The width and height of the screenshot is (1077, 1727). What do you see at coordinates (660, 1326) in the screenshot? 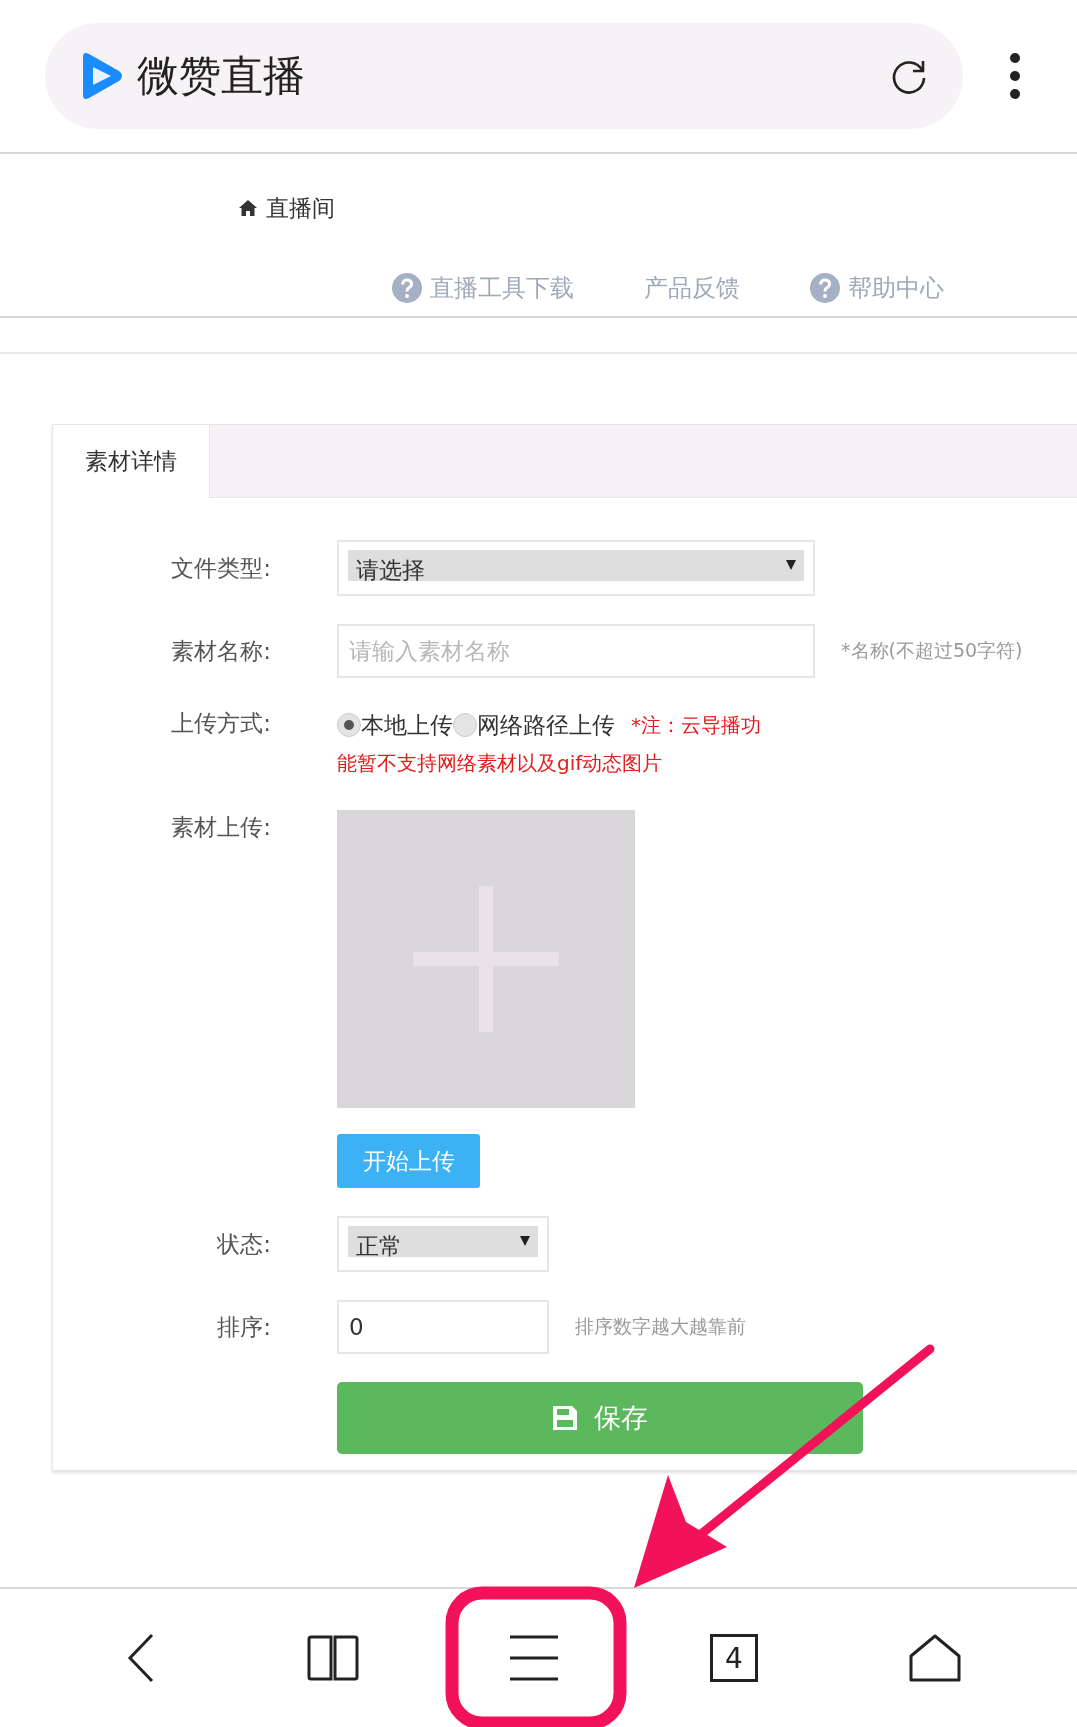
I see `field-hint: 排序数字越大越靠前` at bounding box center [660, 1326].